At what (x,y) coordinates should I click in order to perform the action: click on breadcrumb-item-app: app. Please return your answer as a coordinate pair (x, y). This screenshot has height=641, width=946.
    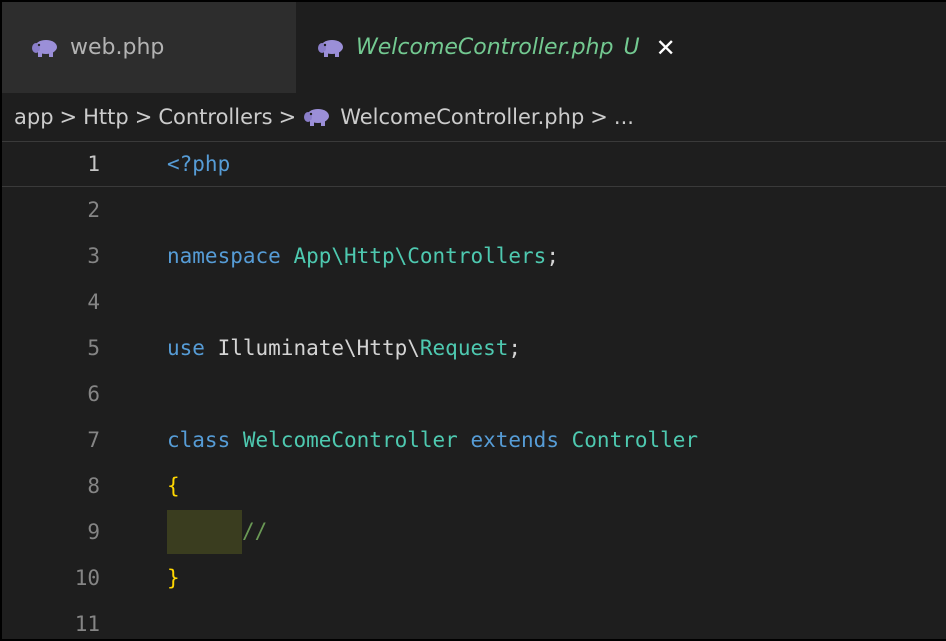
    Looking at the image, I should click on (34, 117).